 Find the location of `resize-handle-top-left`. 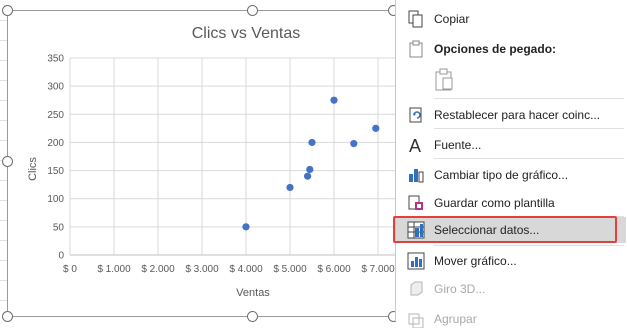

resize-handle-top-left is located at coordinates (7, 10).